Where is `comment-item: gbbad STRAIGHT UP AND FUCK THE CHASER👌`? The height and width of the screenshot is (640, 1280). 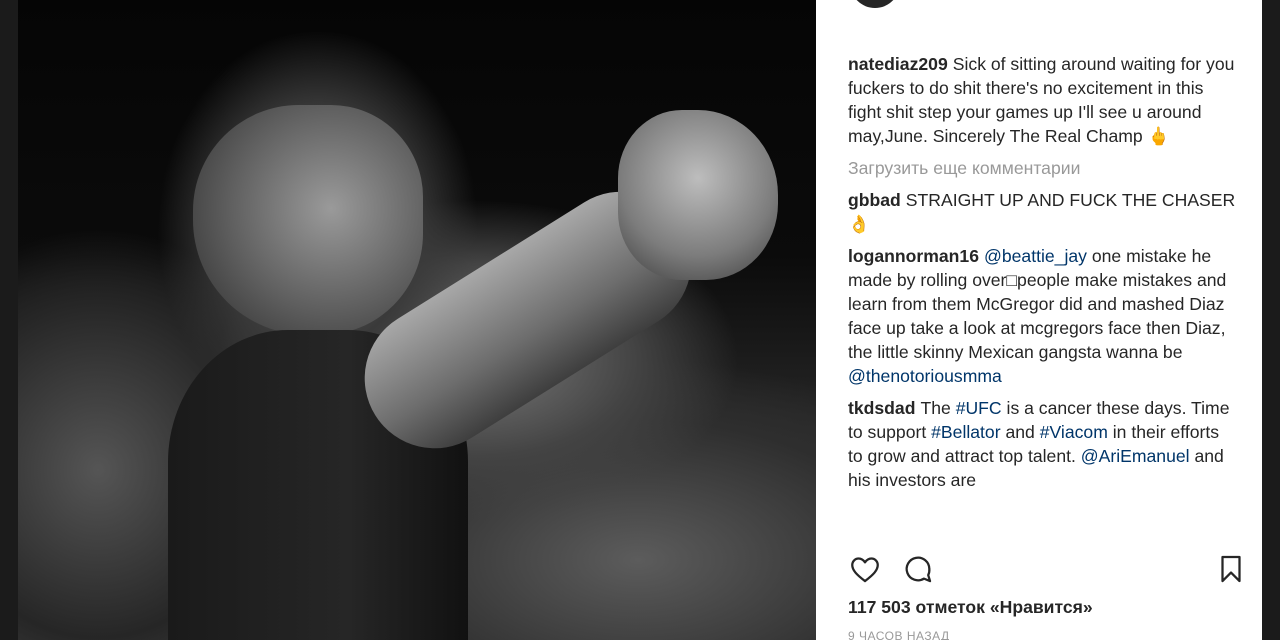 comment-item: gbbad STRAIGHT UP AND FUCK THE CHASER👌 is located at coordinates (1043, 212).